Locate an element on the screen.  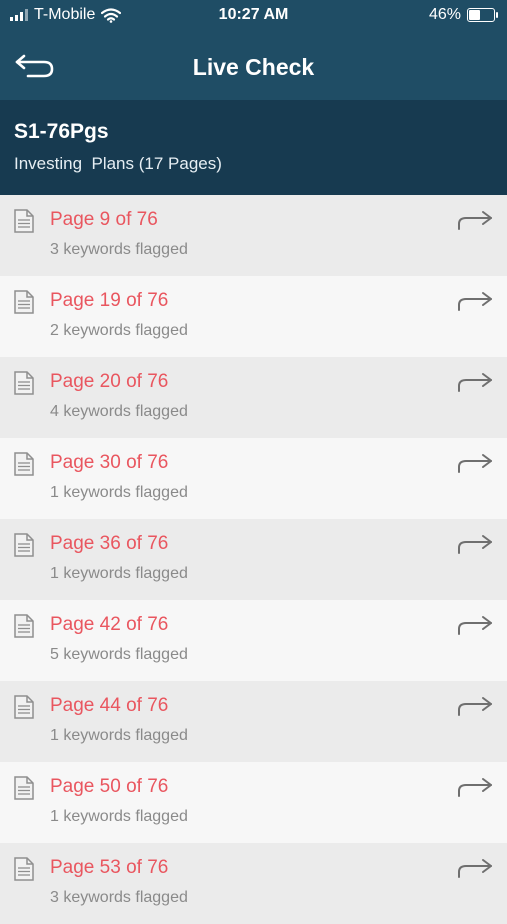
page-number-label: Page 19 of 76 is located at coordinates (109, 300).